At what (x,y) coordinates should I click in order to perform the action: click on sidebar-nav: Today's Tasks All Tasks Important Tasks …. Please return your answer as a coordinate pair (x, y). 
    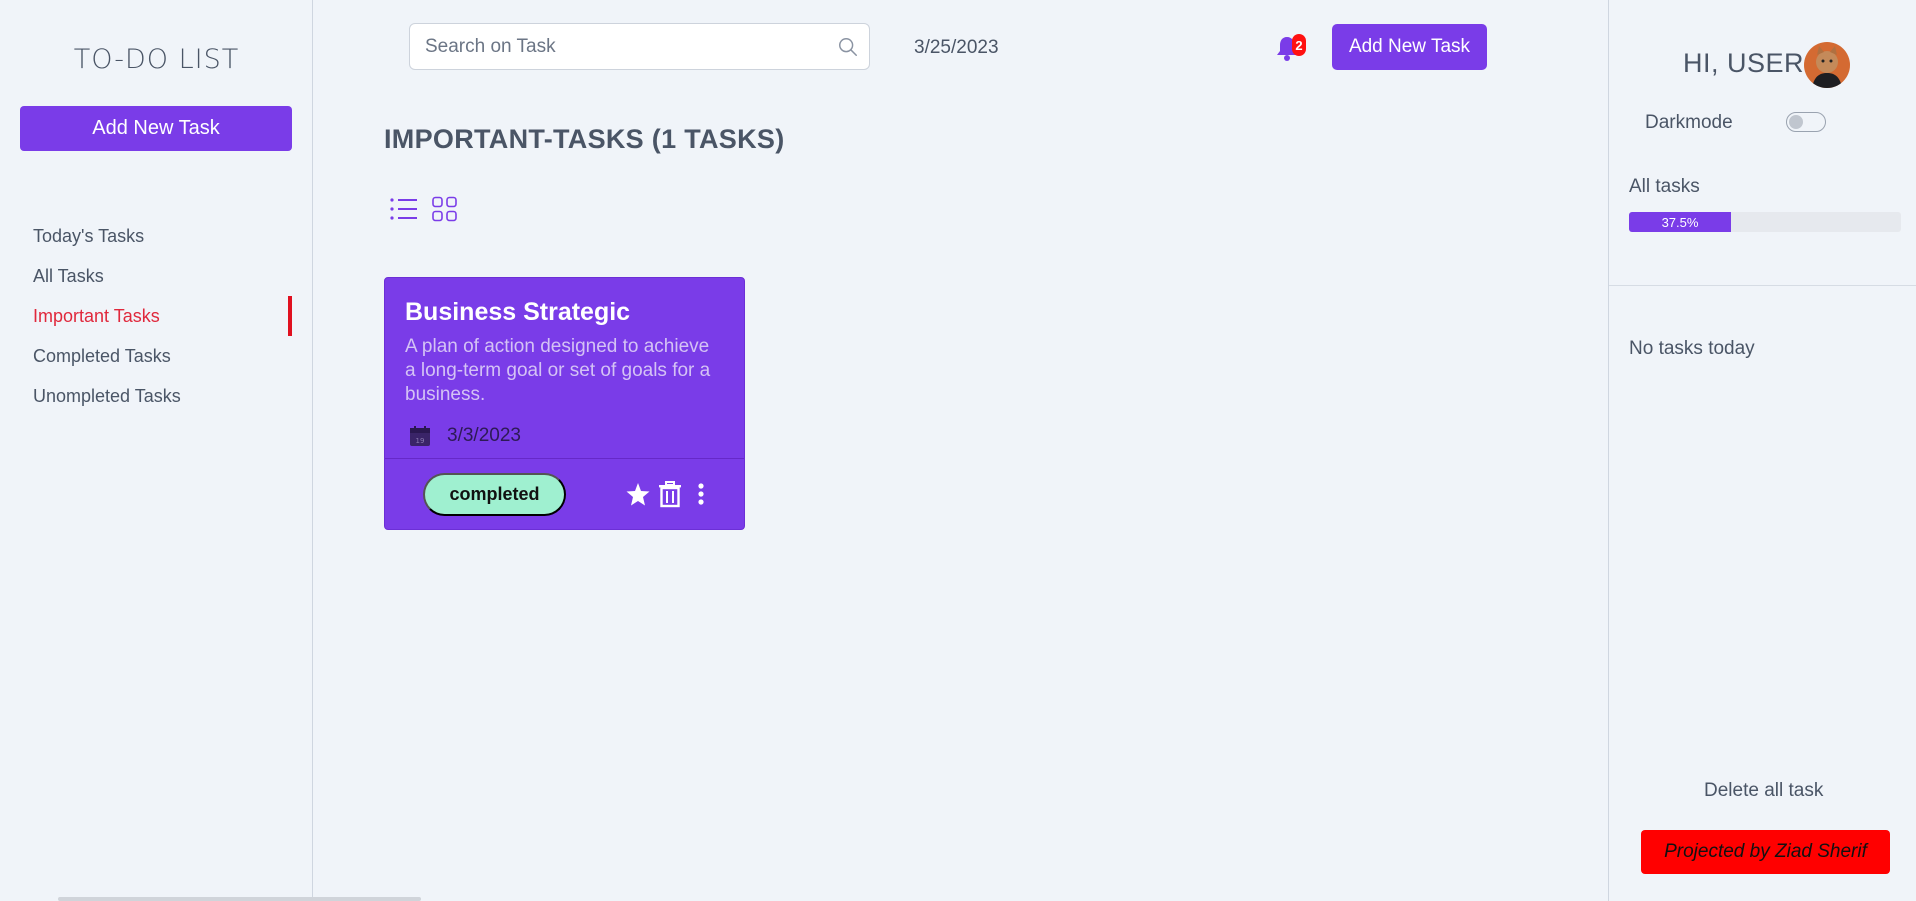
    Looking at the image, I should click on (156, 316).